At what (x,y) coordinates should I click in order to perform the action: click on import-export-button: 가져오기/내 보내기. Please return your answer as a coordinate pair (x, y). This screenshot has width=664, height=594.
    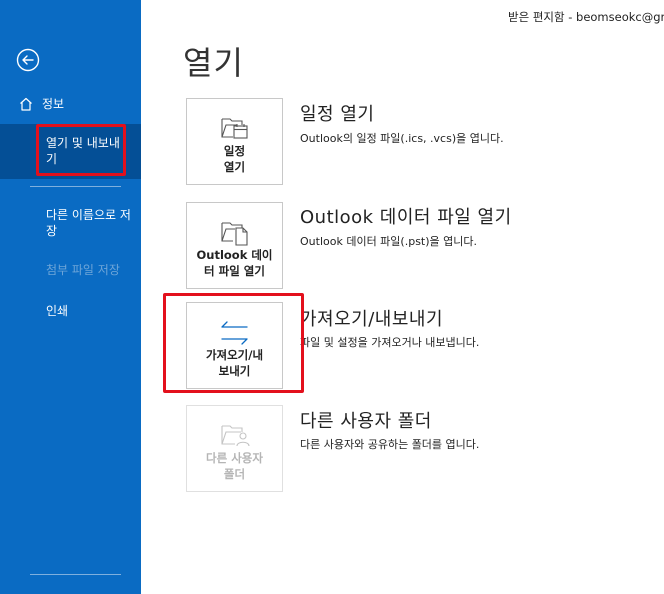
    Looking at the image, I should click on (234, 345).